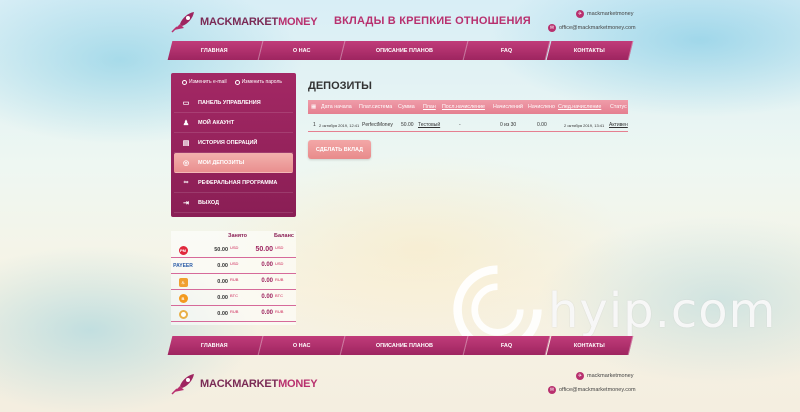 The width and height of the screenshot is (800, 412). I want to click on balance-row-payeer: PAYEER 0.00 USD 0.00 USD, so click(233, 266).